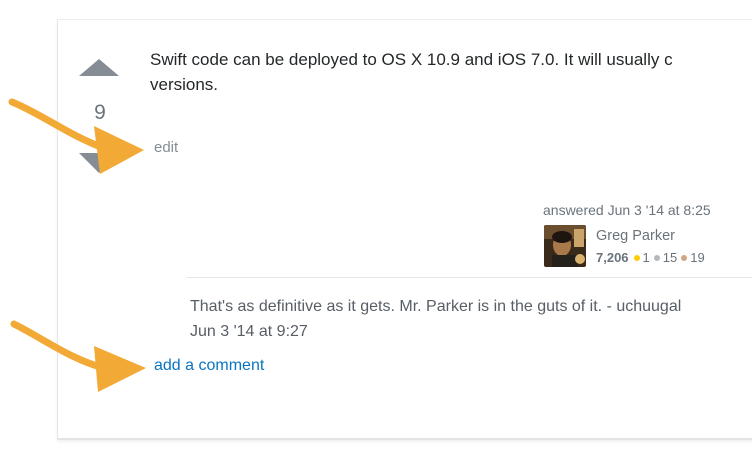 The height and width of the screenshot is (455, 752). I want to click on silver-badge-dot-icon, so click(656, 257).